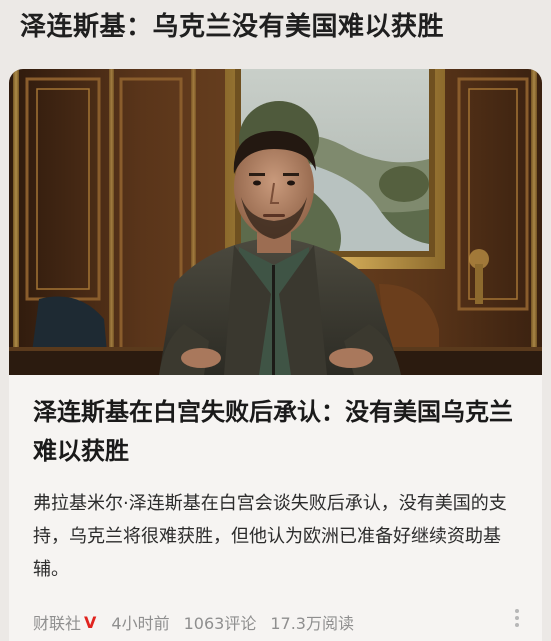  I want to click on more-options-button, so click(517, 624).